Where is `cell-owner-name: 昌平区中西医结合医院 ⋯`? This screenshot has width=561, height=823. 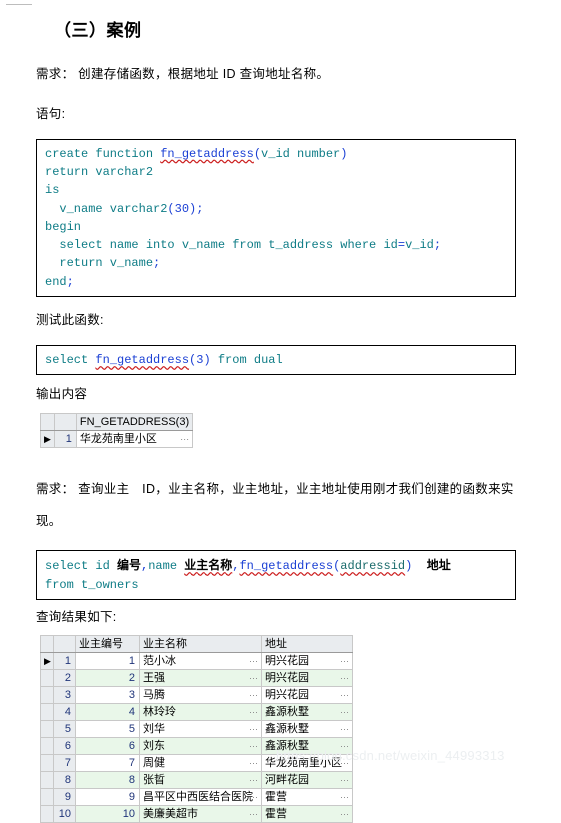
cell-owner-name: 昌平区中西医结合医院 ⋯ is located at coordinates (200, 796).